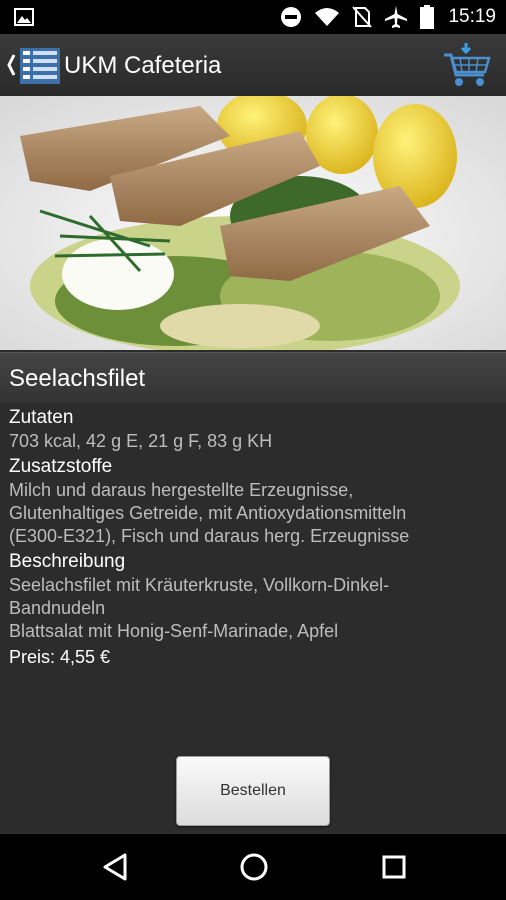 This screenshot has height=900, width=506. Describe the element at coordinates (253, 17) in the screenshot. I see `status-bar: 15:19` at that location.